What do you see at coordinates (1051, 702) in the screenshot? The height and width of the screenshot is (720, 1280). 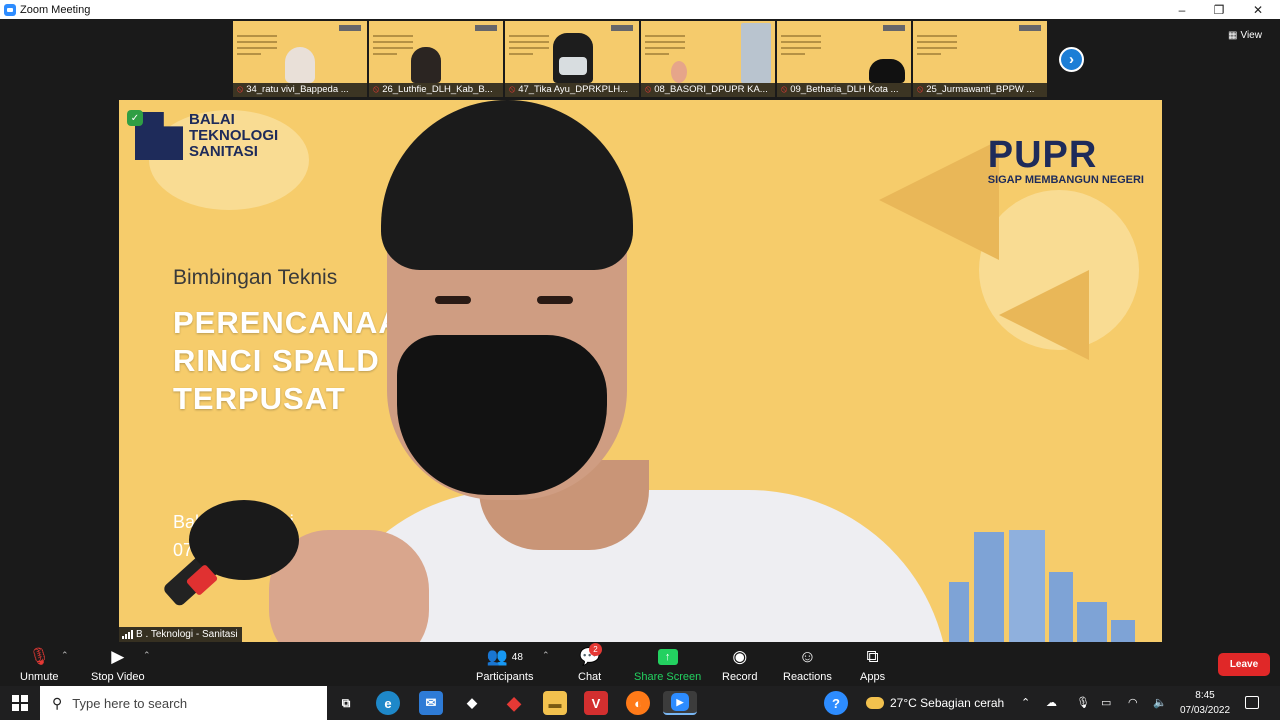 I see `onedrive-icon: ☁` at bounding box center [1051, 702].